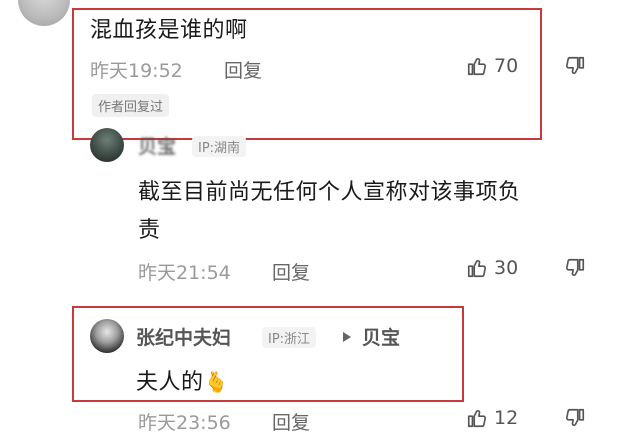 The width and height of the screenshot is (640, 443). Describe the element at coordinates (289, 337) in the screenshot. I see `ip-location-badge: IP:浙江` at that location.